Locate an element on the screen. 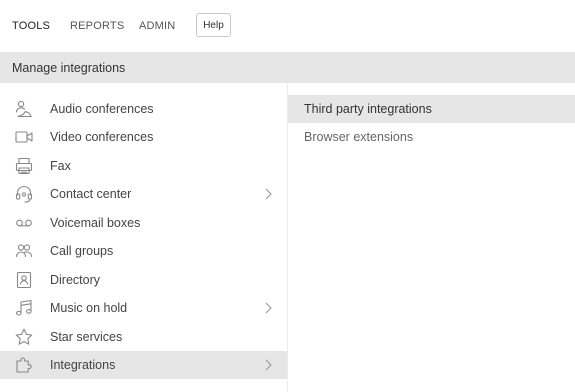 This screenshot has width=575, height=392. headset-icon is located at coordinates (24, 194).